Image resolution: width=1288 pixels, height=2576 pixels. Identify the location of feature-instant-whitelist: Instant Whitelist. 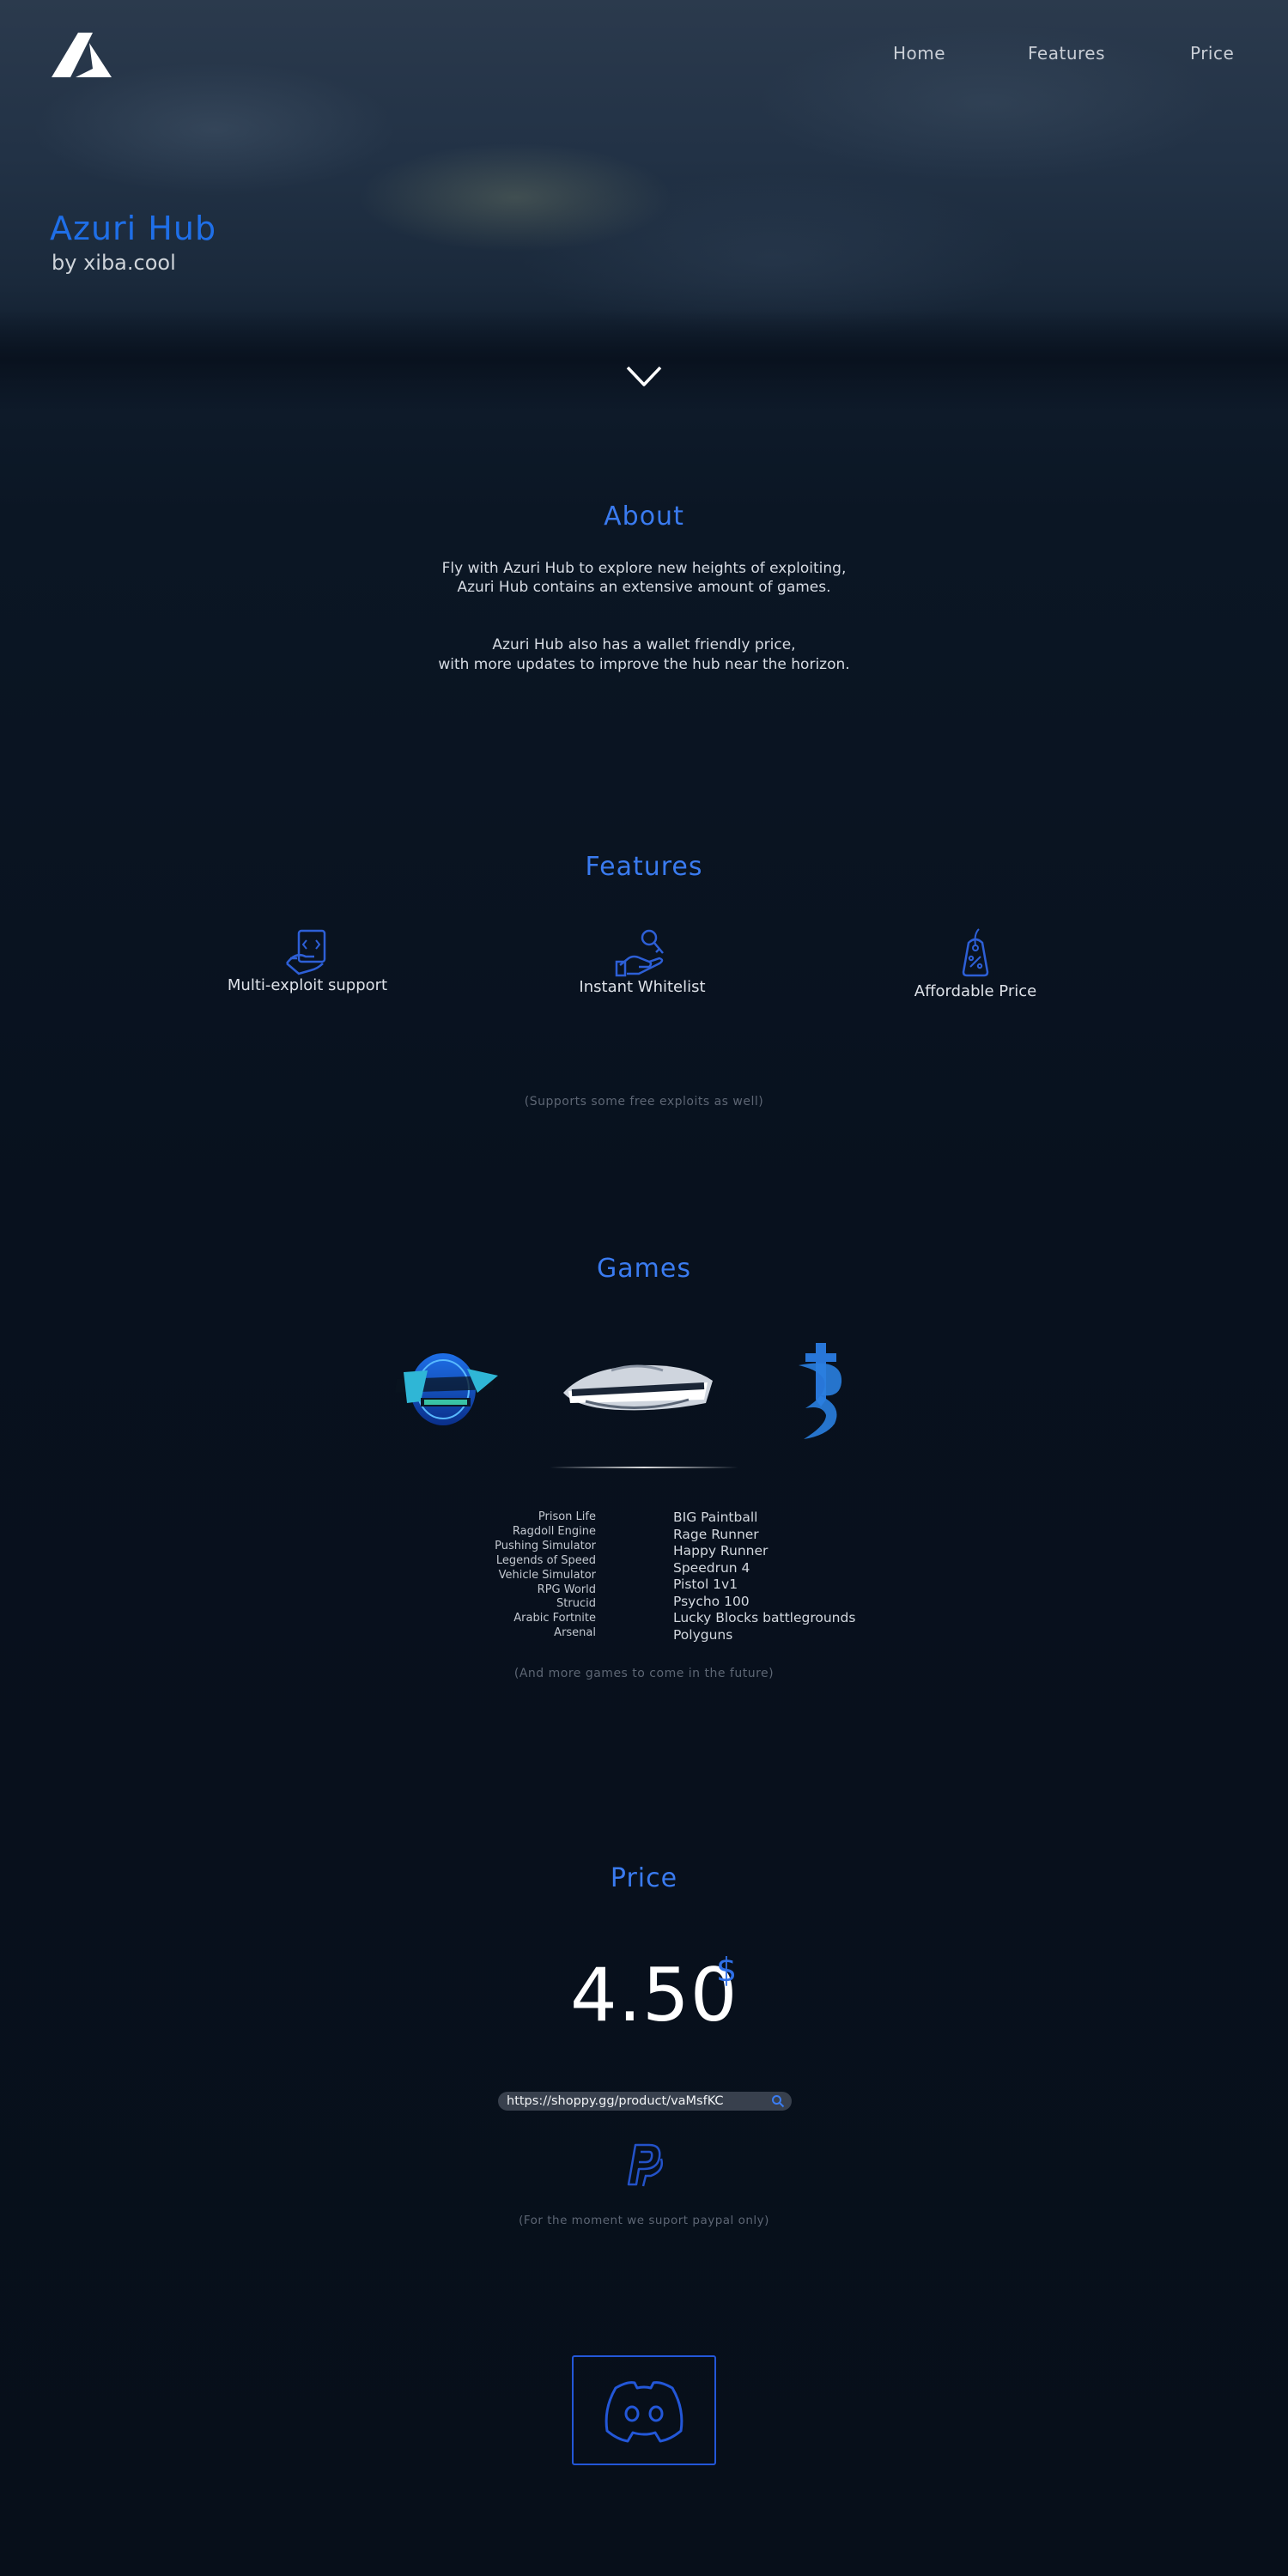
(642, 962).